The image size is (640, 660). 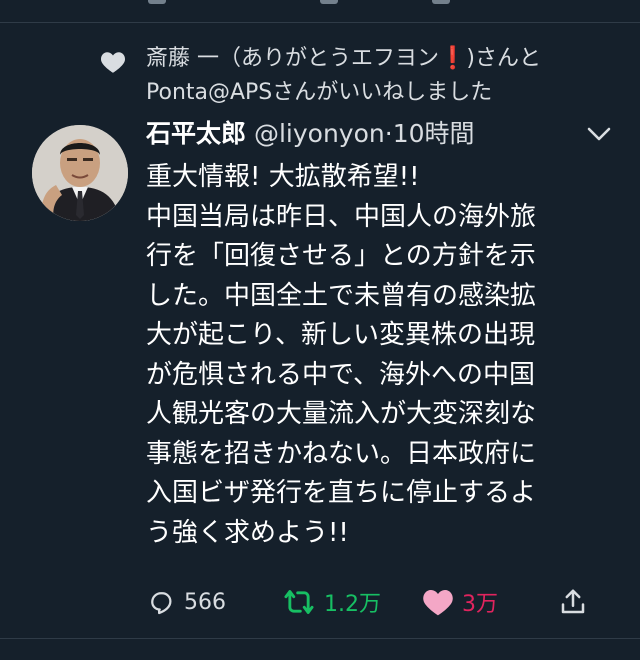 I want to click on avatar, so click(x=80, y=173).